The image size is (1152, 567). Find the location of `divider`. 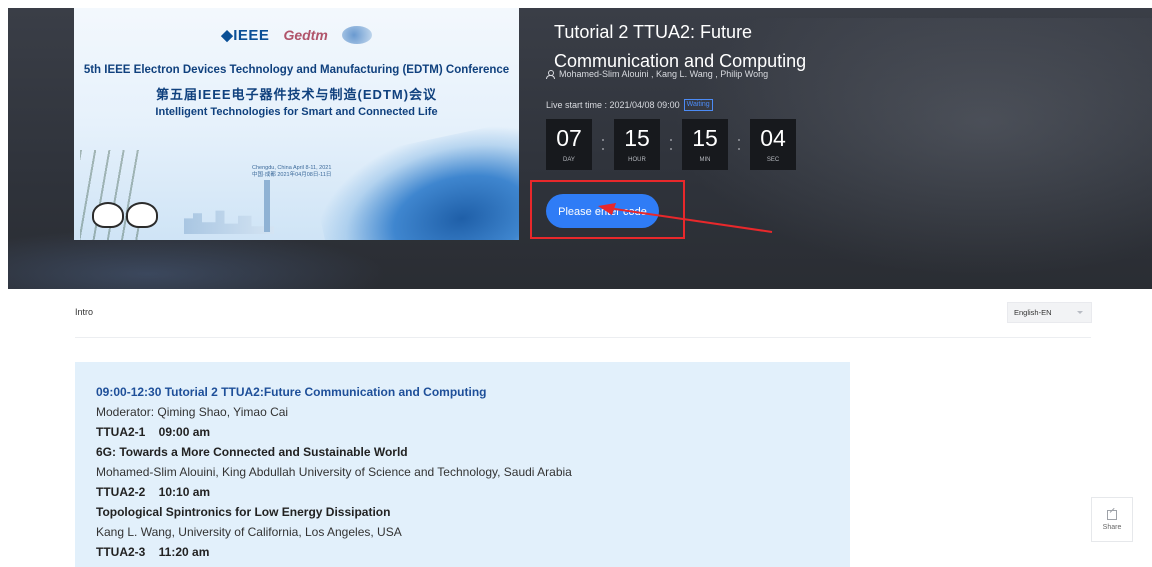

divider is located at coordinates (583, 337).